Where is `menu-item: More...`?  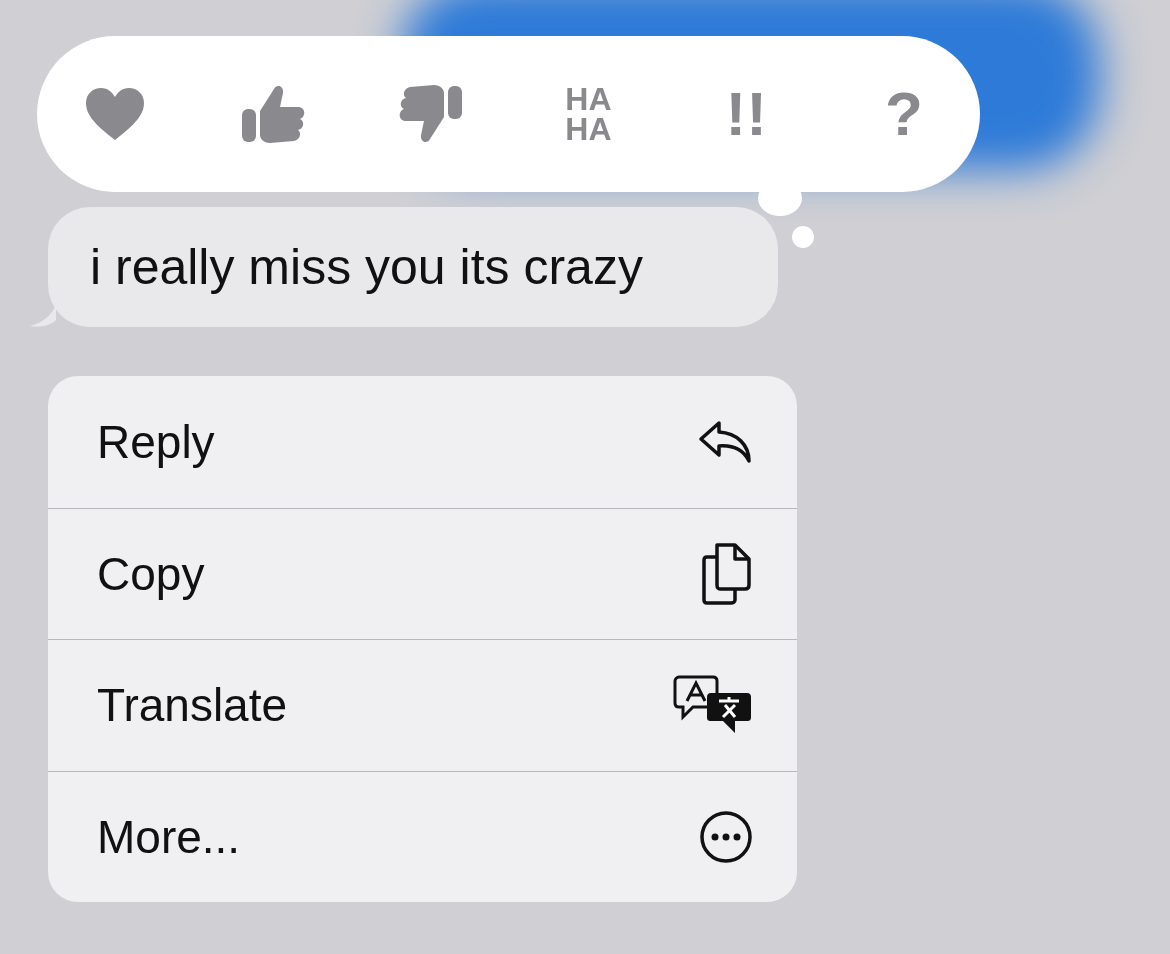 menu-item: More... is located at coordinates (422, 836).